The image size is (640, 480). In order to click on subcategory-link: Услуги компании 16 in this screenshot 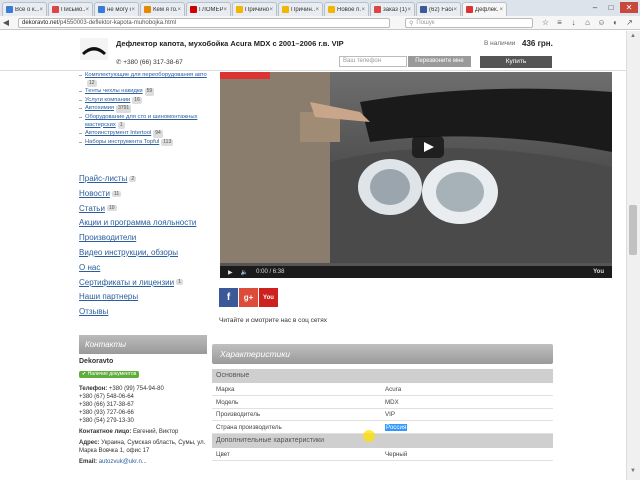, I will do `click(143, 100)`.